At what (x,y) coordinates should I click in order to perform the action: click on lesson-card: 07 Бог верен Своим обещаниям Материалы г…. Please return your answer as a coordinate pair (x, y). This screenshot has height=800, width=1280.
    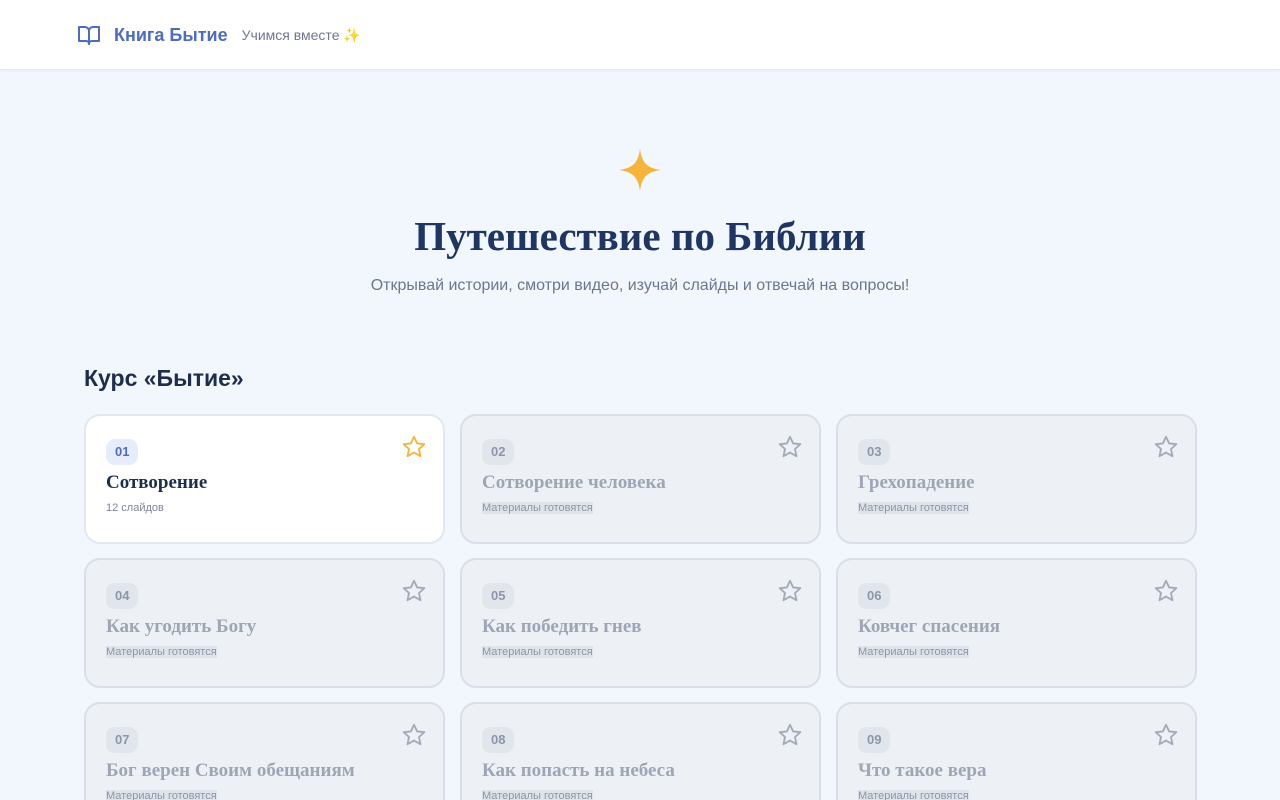
    Looking at the image, I should click on (264, 751).